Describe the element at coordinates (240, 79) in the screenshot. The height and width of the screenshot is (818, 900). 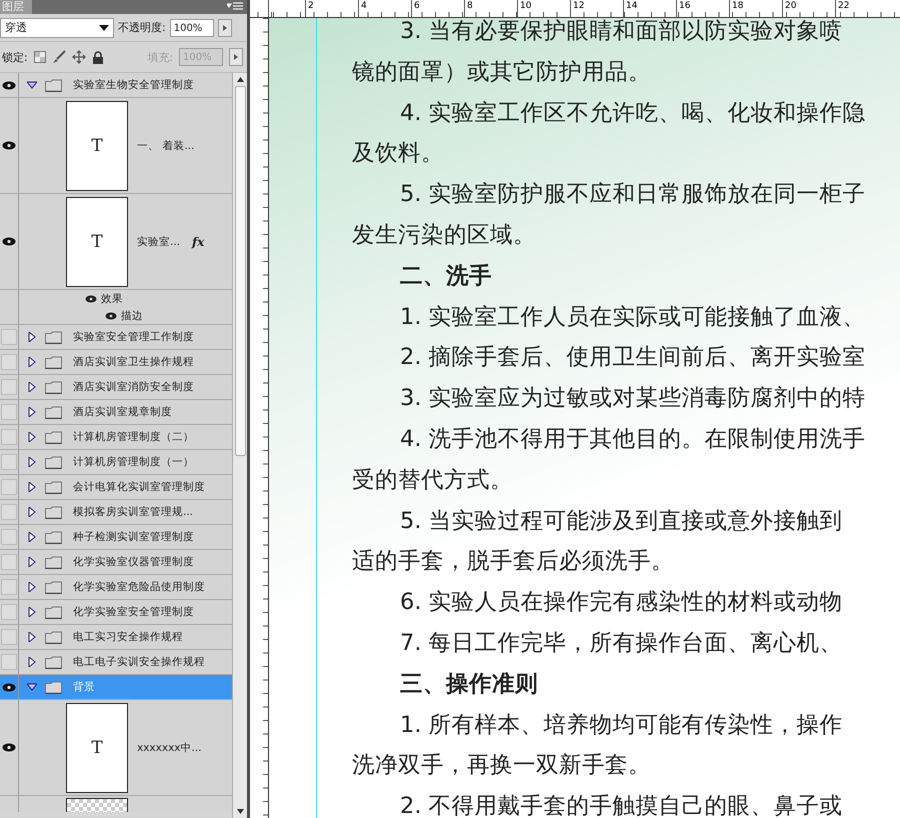
I see `scroll-up-icon` at that location.